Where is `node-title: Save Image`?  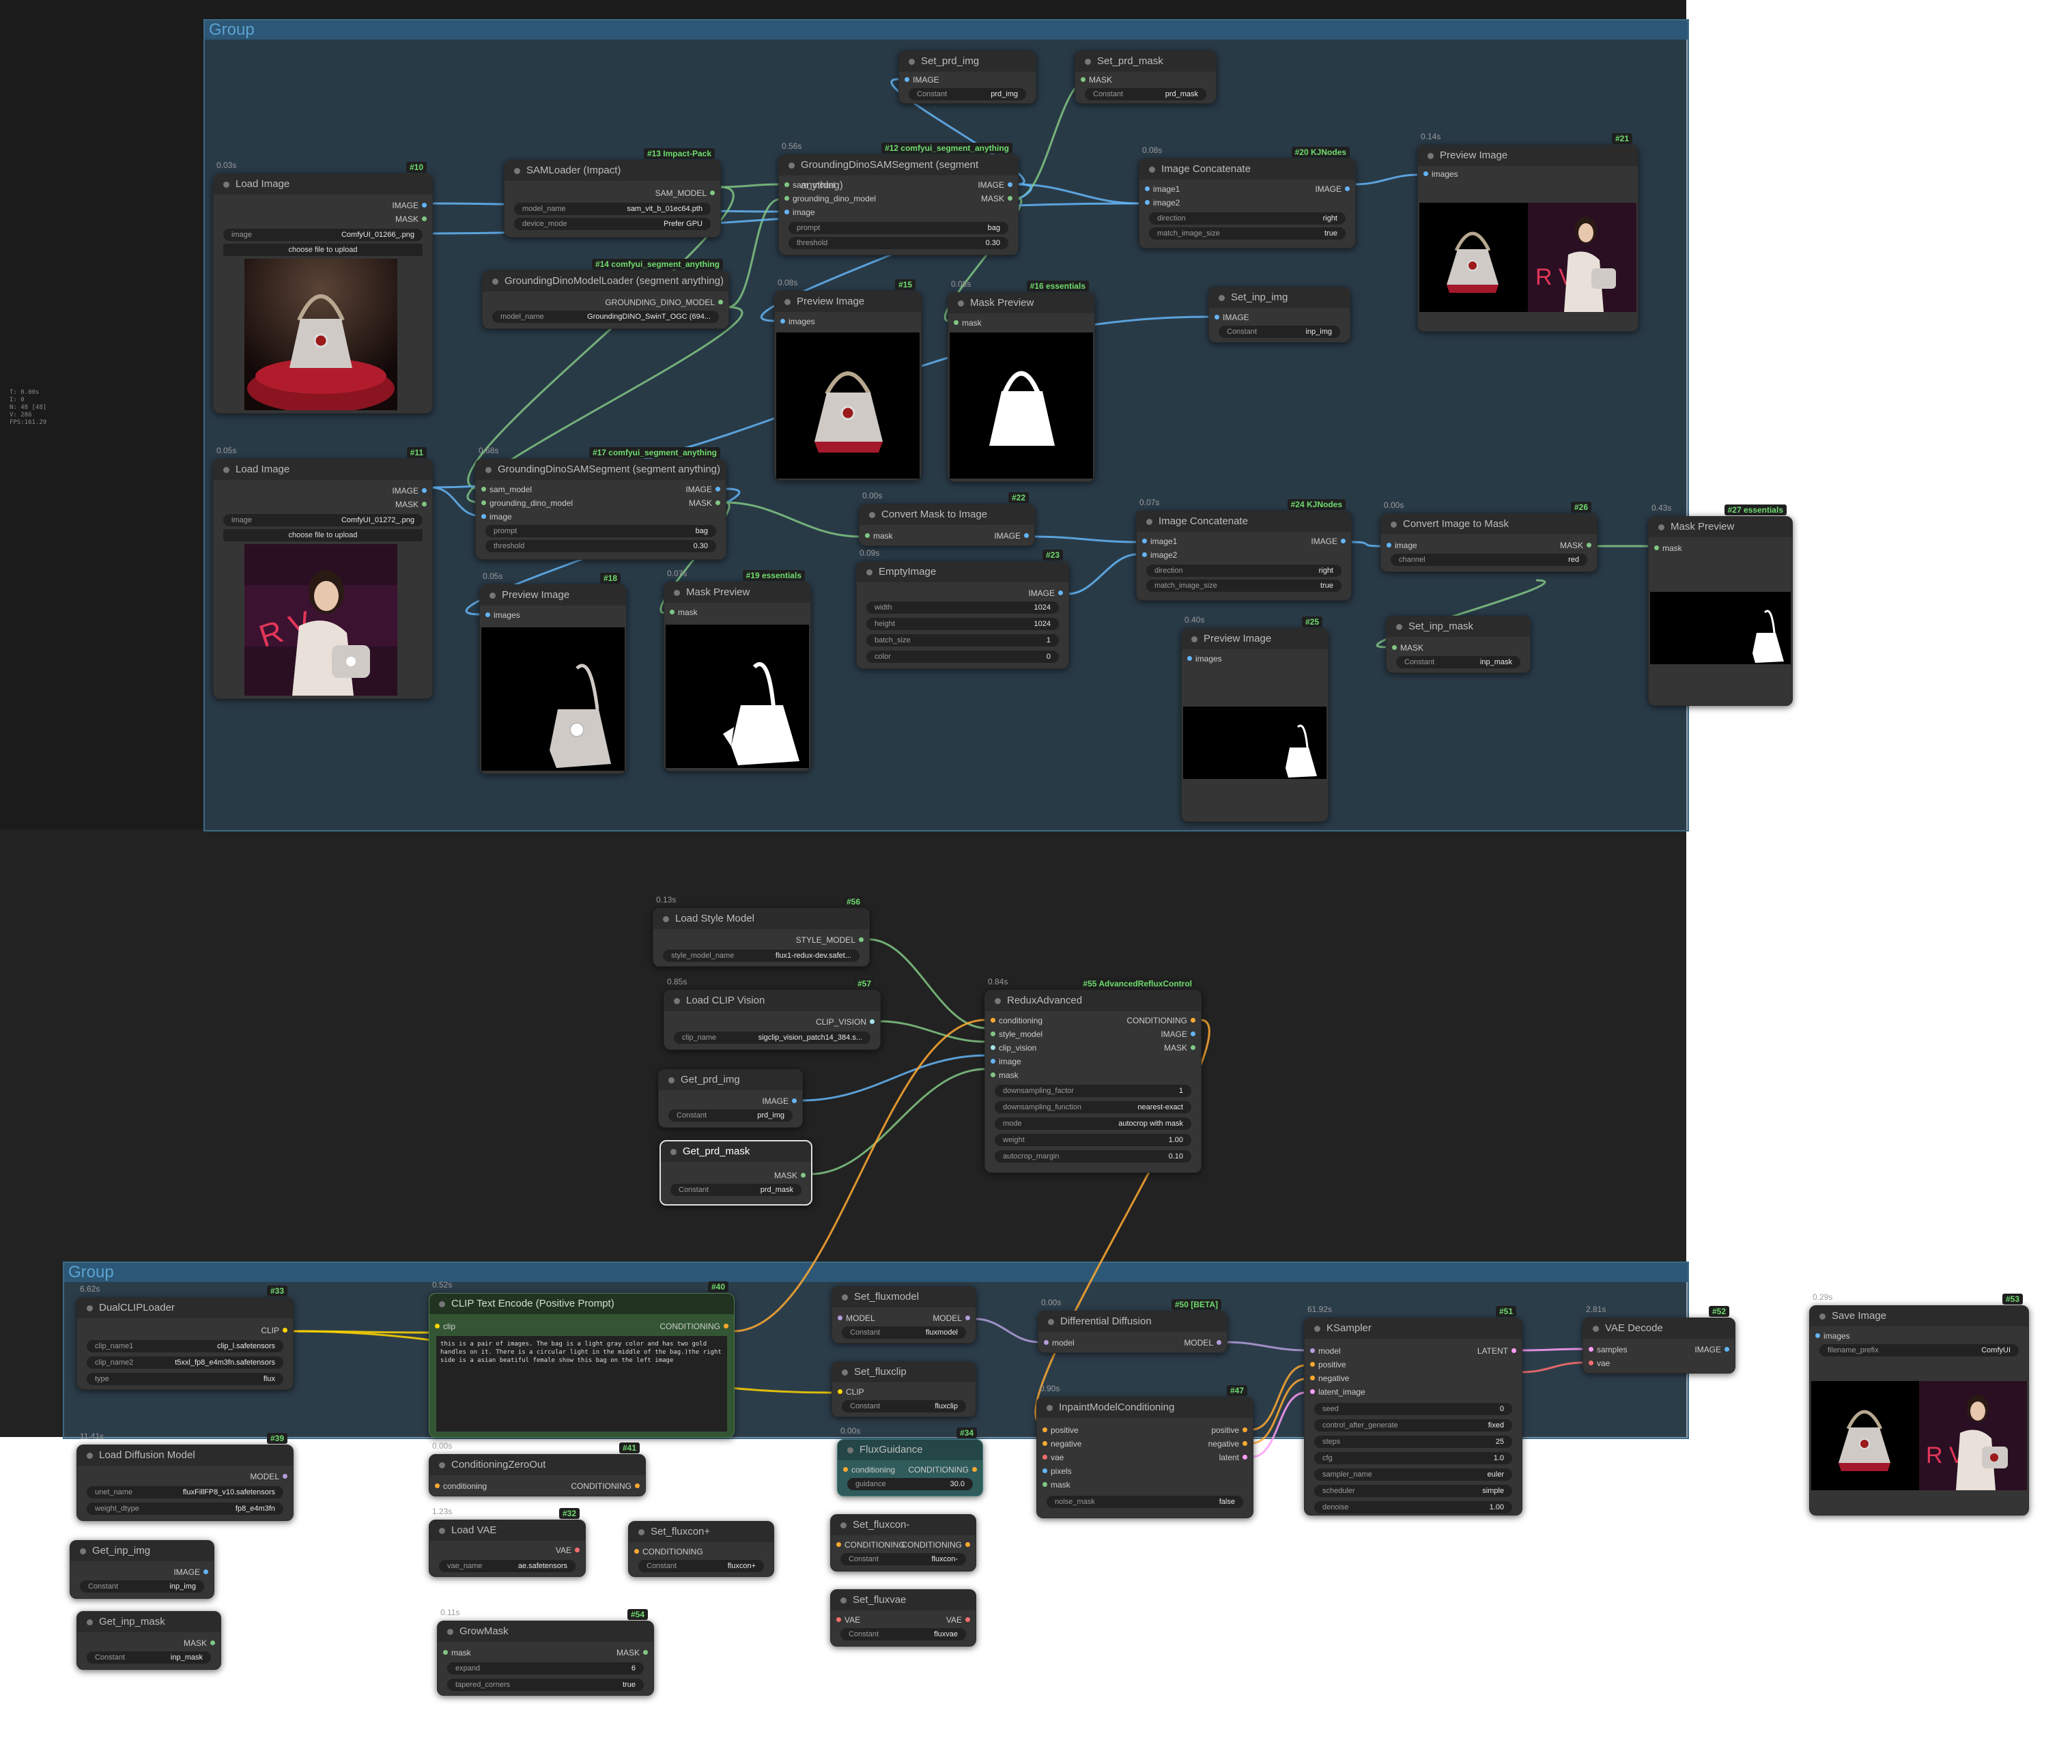 node-title: Save Image is located at coordinates (1919, 1316).